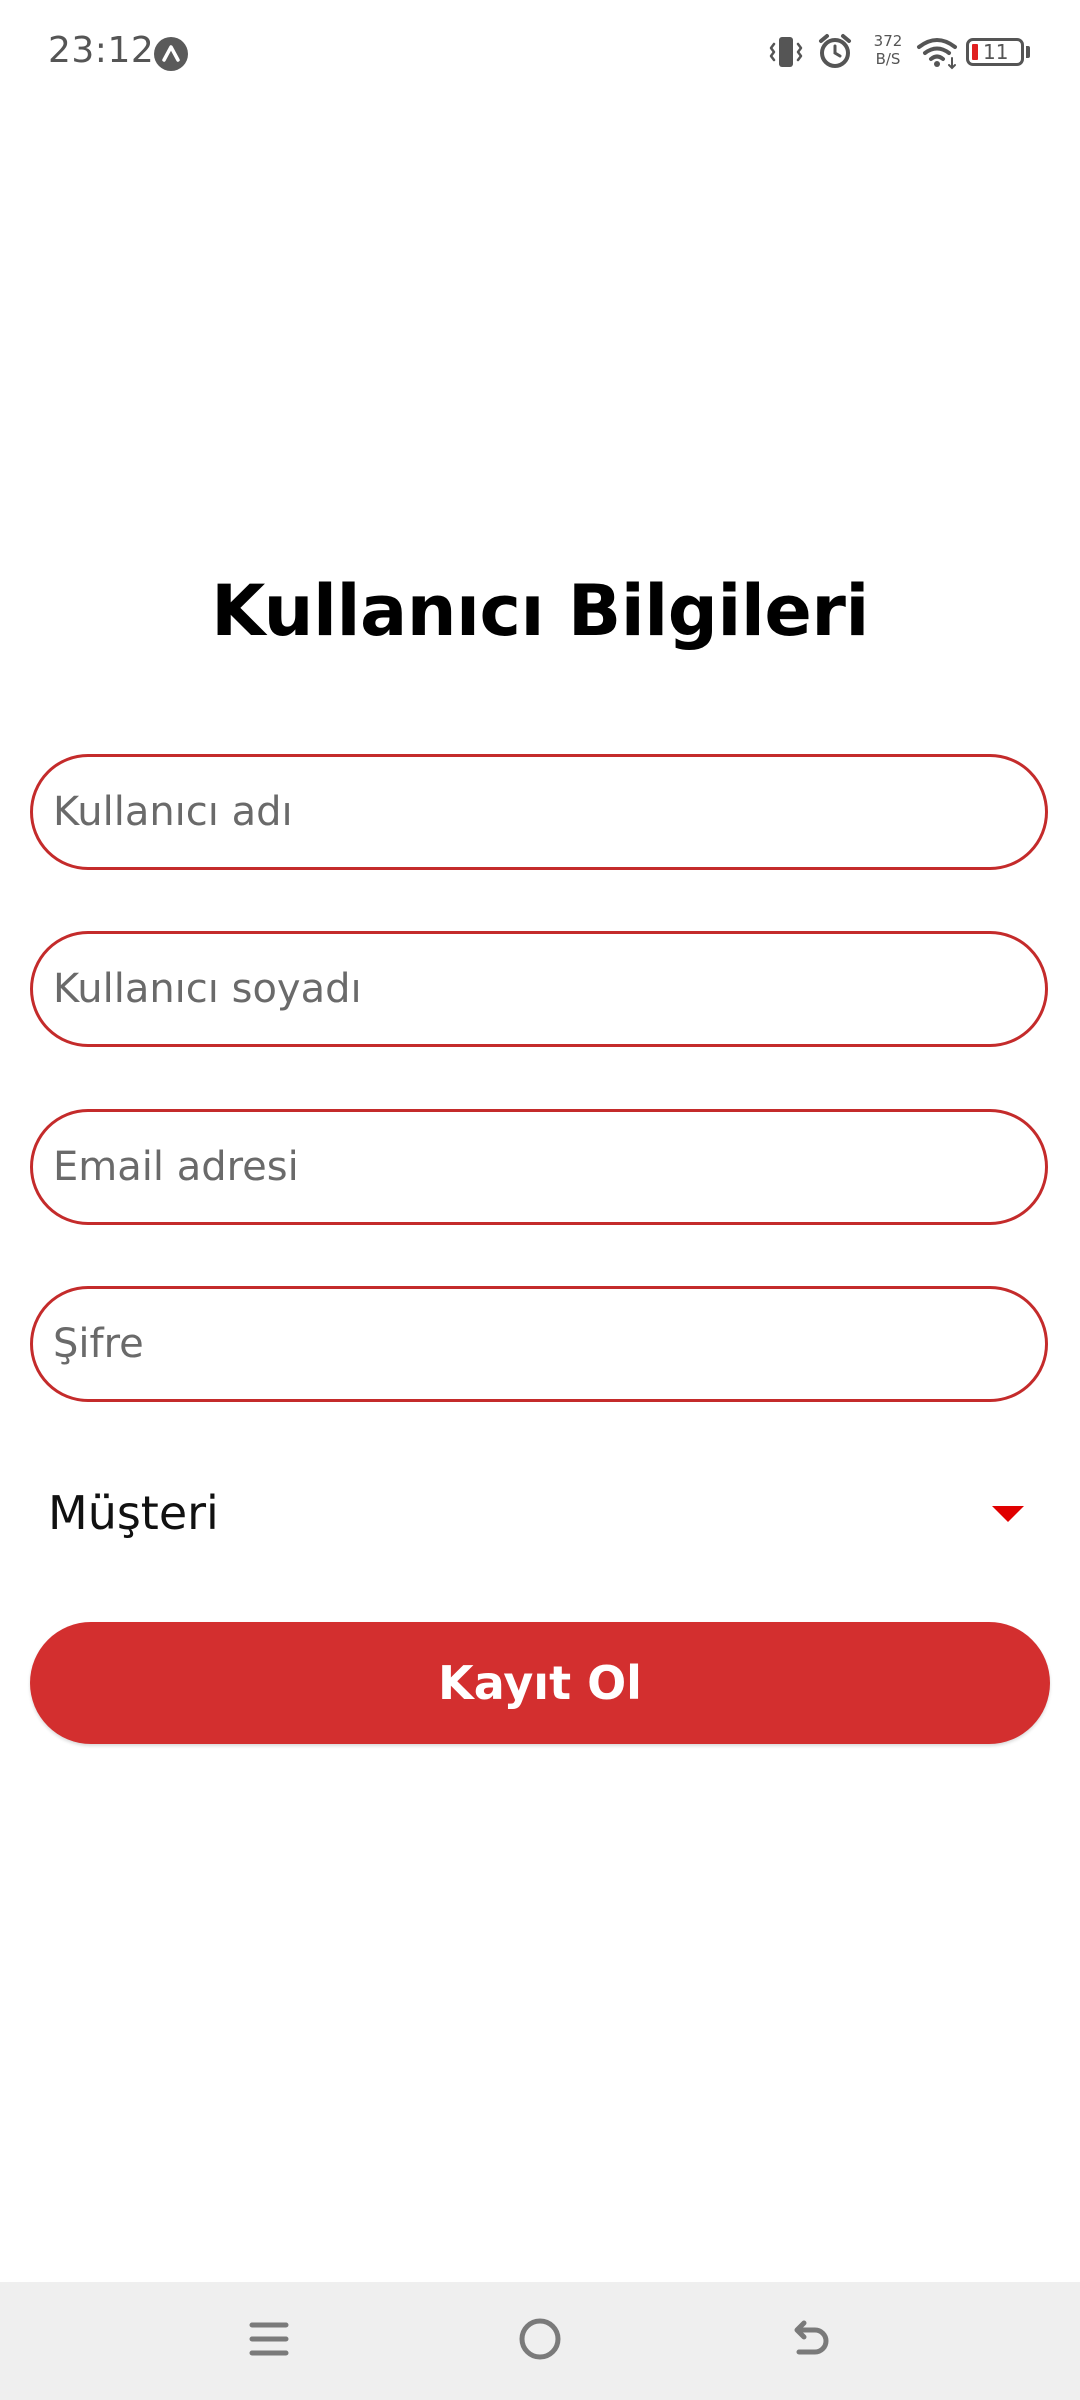 Image resolution: width=1080 pixels, height=2400 pixels. Describe the element at coordinates (540, 55) in the screenshot. I see `status-bar: 23:12 372 B/S 11` at that location.